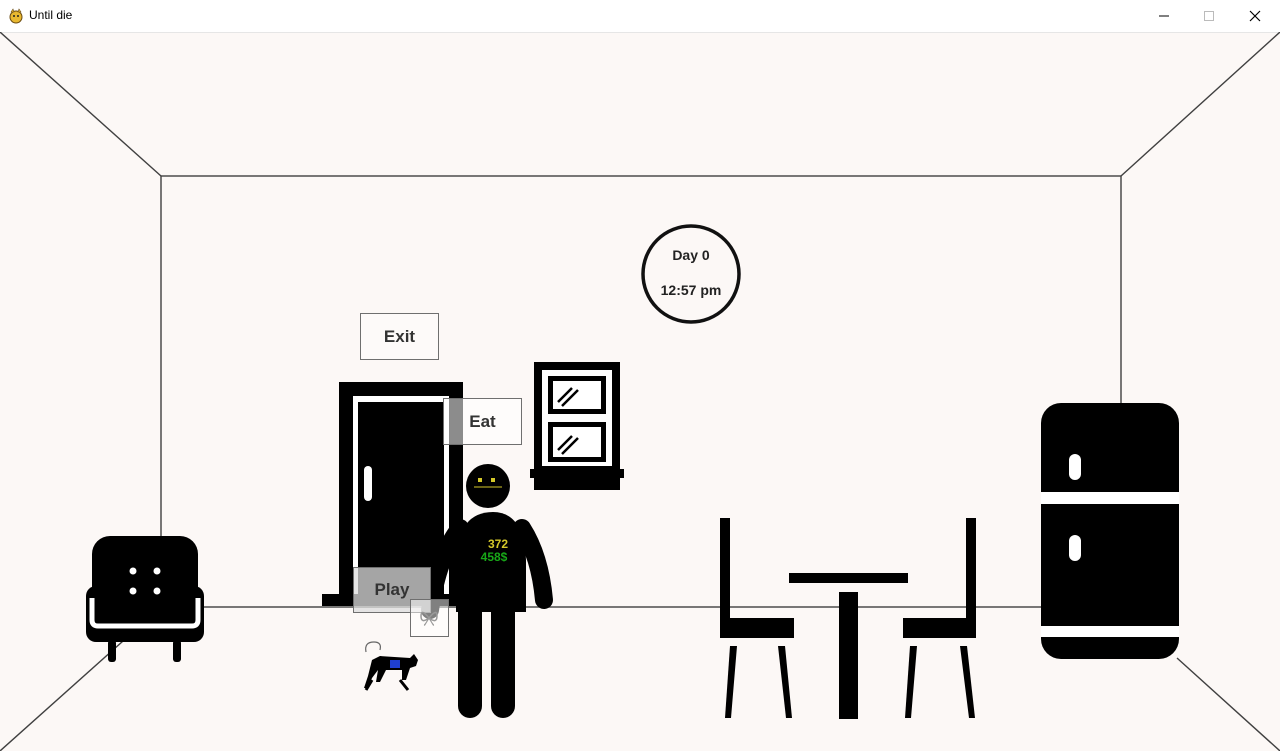 This screenshot has height=751, width=1280. Describe the element at coordinates (494, 557) in the screenshot. I see `money-value: 458$` at that location.